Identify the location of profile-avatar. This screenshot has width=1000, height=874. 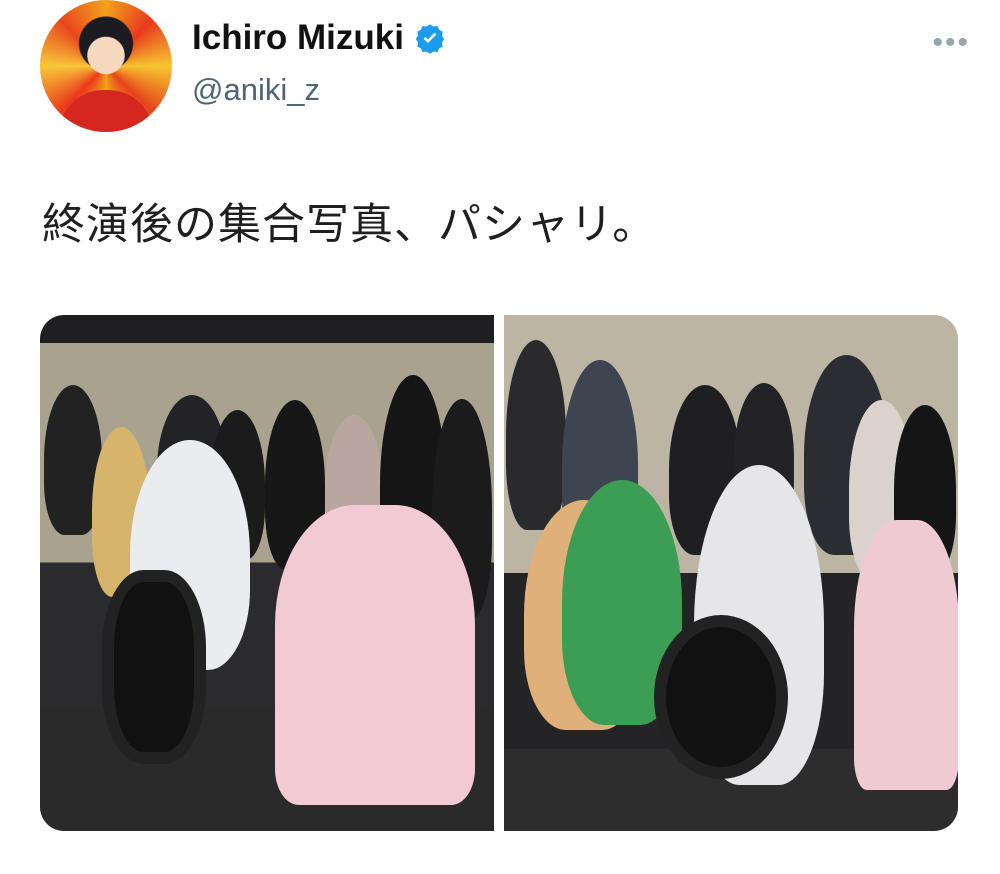
(106, 66).